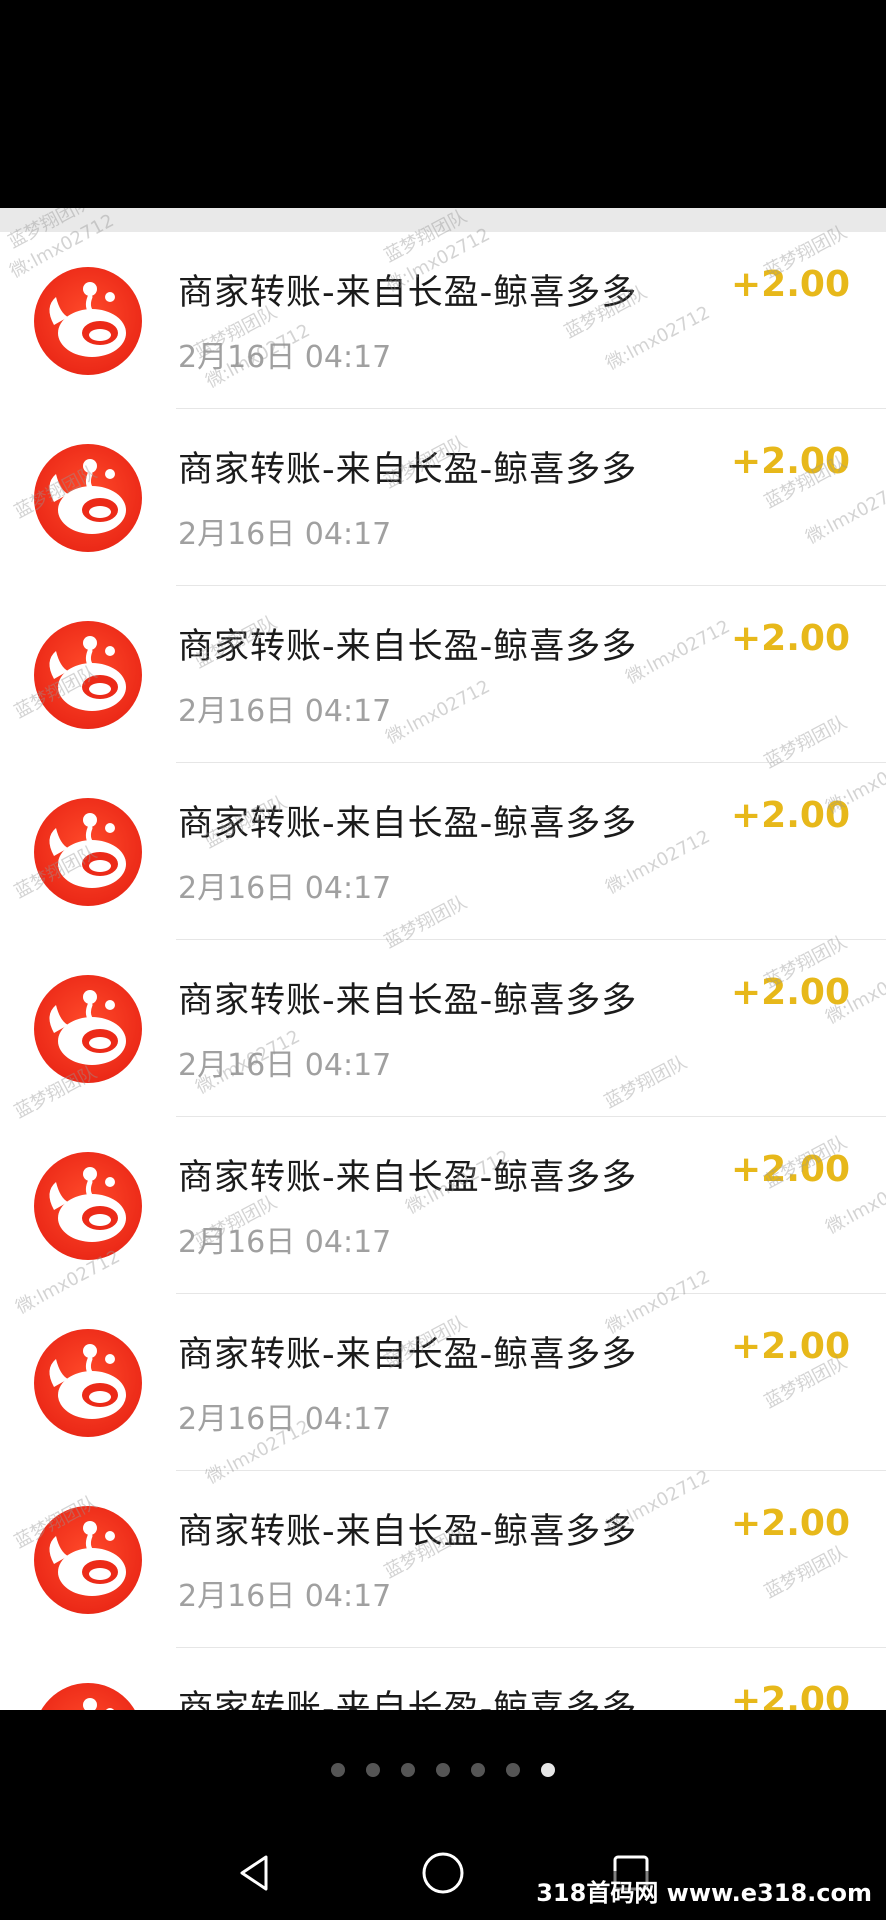 The image size is (886, 1920). I want to click on back-button, so click(254, 1873).